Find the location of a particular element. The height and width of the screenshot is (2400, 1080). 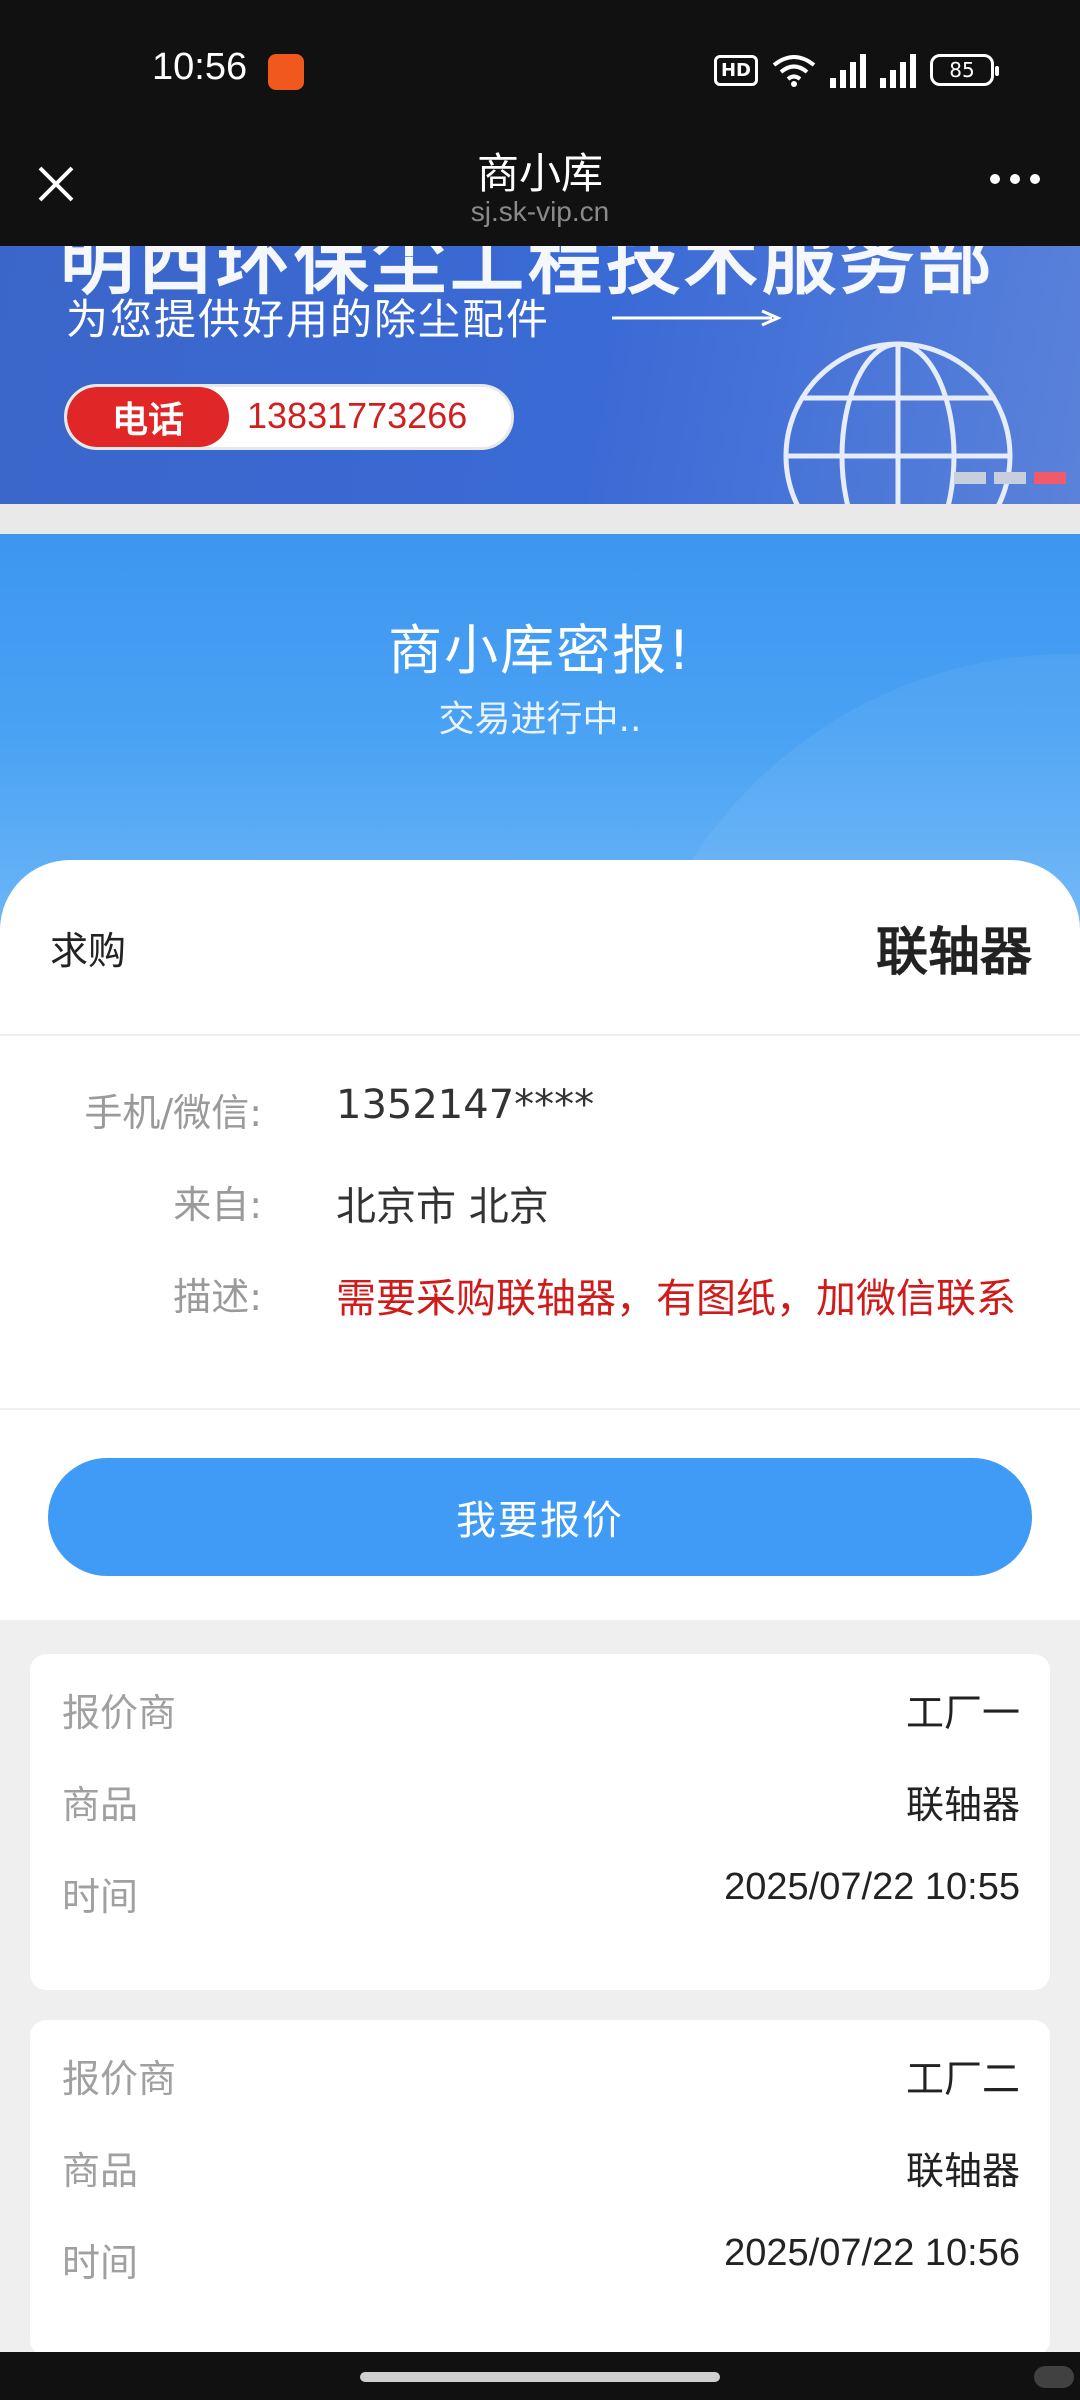

banner-phone-pill: 电话 13831773266 is located at coordinates (289, 417).